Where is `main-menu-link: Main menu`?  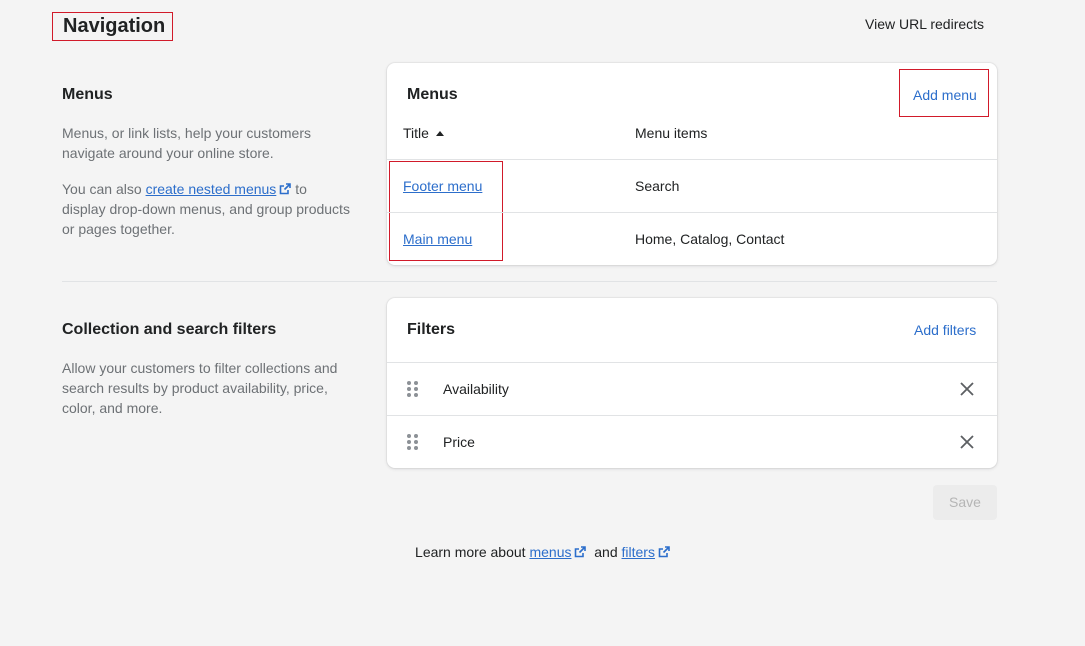 main-menu-link: Main menu is located at coordinates (437, 239).